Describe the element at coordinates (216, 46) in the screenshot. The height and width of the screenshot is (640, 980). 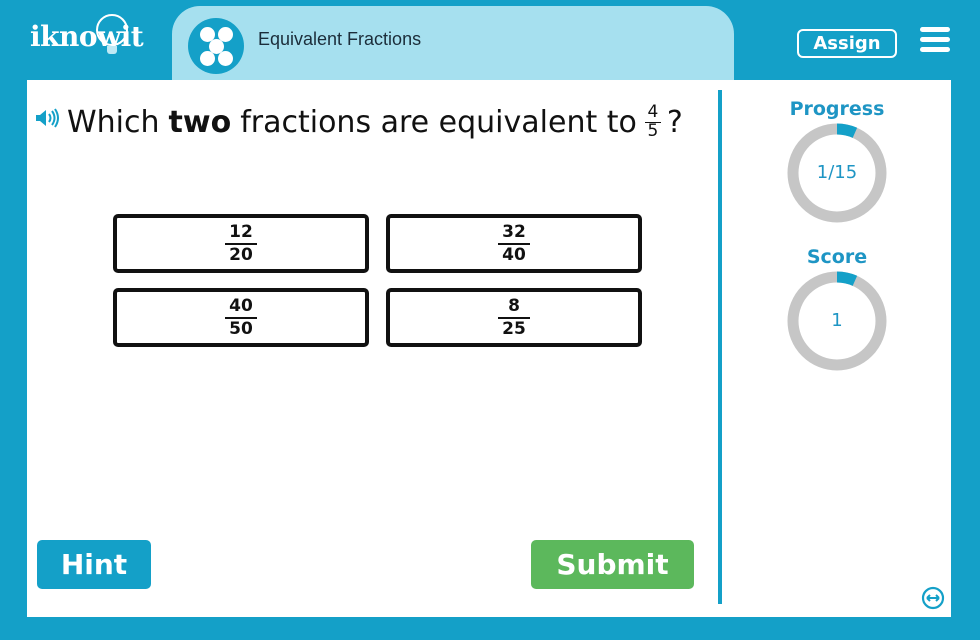
I see `activity-icon` at that location.